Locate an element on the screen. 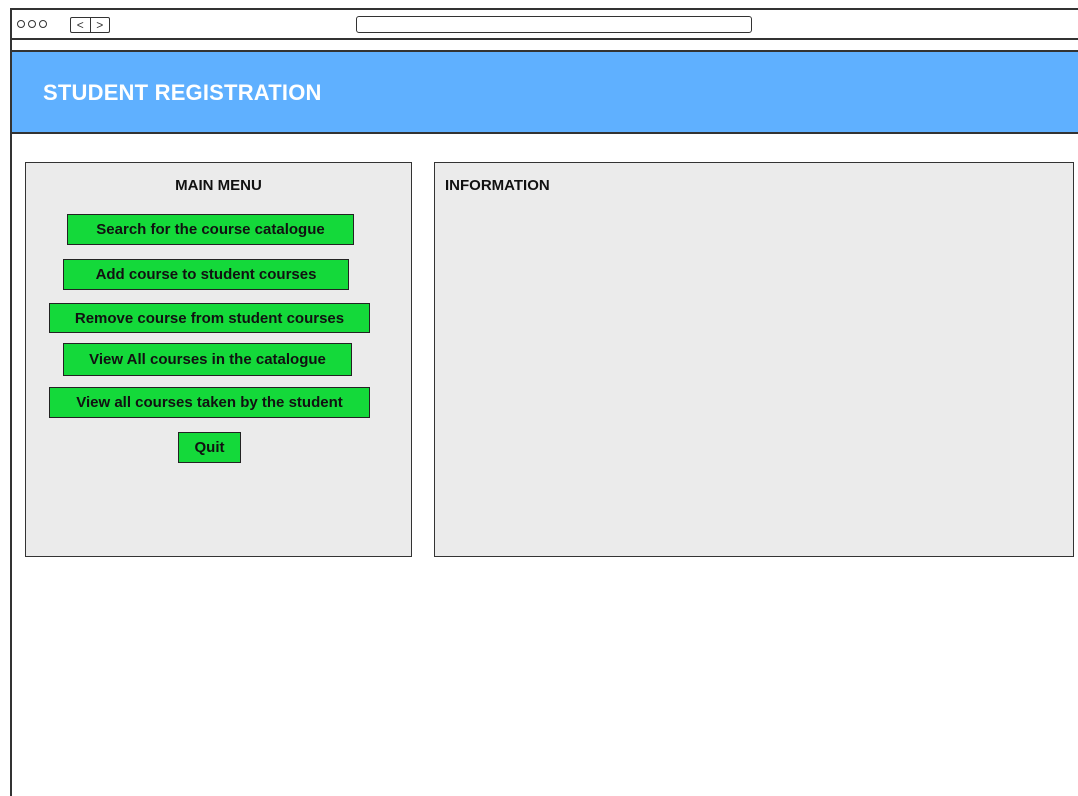  view-all-catalogue-button: View All courses in the catalogue is located at coordinates (207, 359).